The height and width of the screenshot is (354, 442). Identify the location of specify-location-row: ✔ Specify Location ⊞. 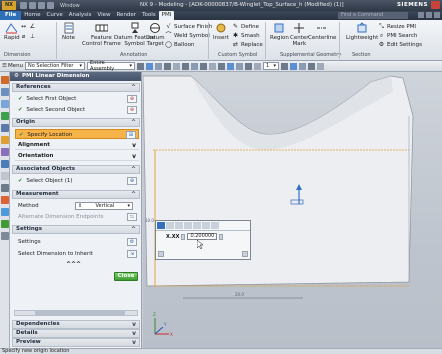
(77, 134).